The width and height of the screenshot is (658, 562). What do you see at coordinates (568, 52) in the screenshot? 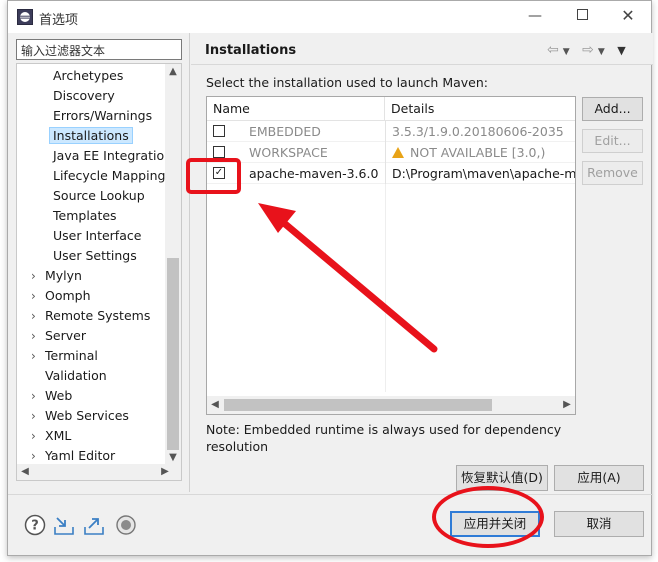
I see `back-dropdown-icon: ▼` at bounding box center [568, 52].